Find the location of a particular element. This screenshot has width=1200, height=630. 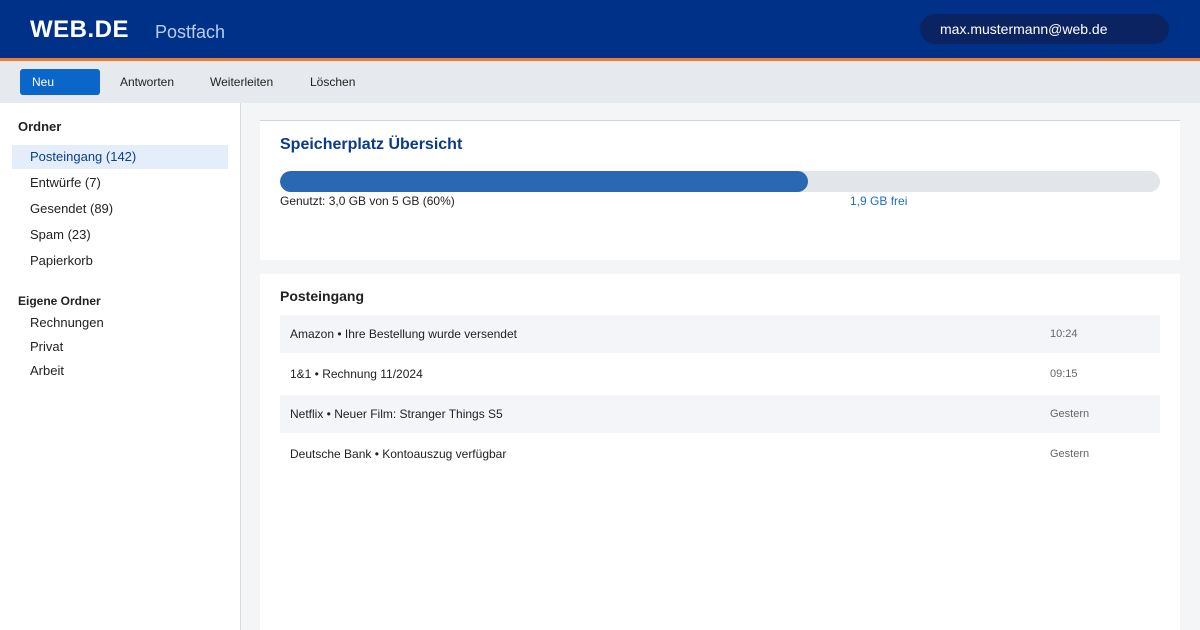

folder-spam: Spam (23) is located at coordinates (120, 235).